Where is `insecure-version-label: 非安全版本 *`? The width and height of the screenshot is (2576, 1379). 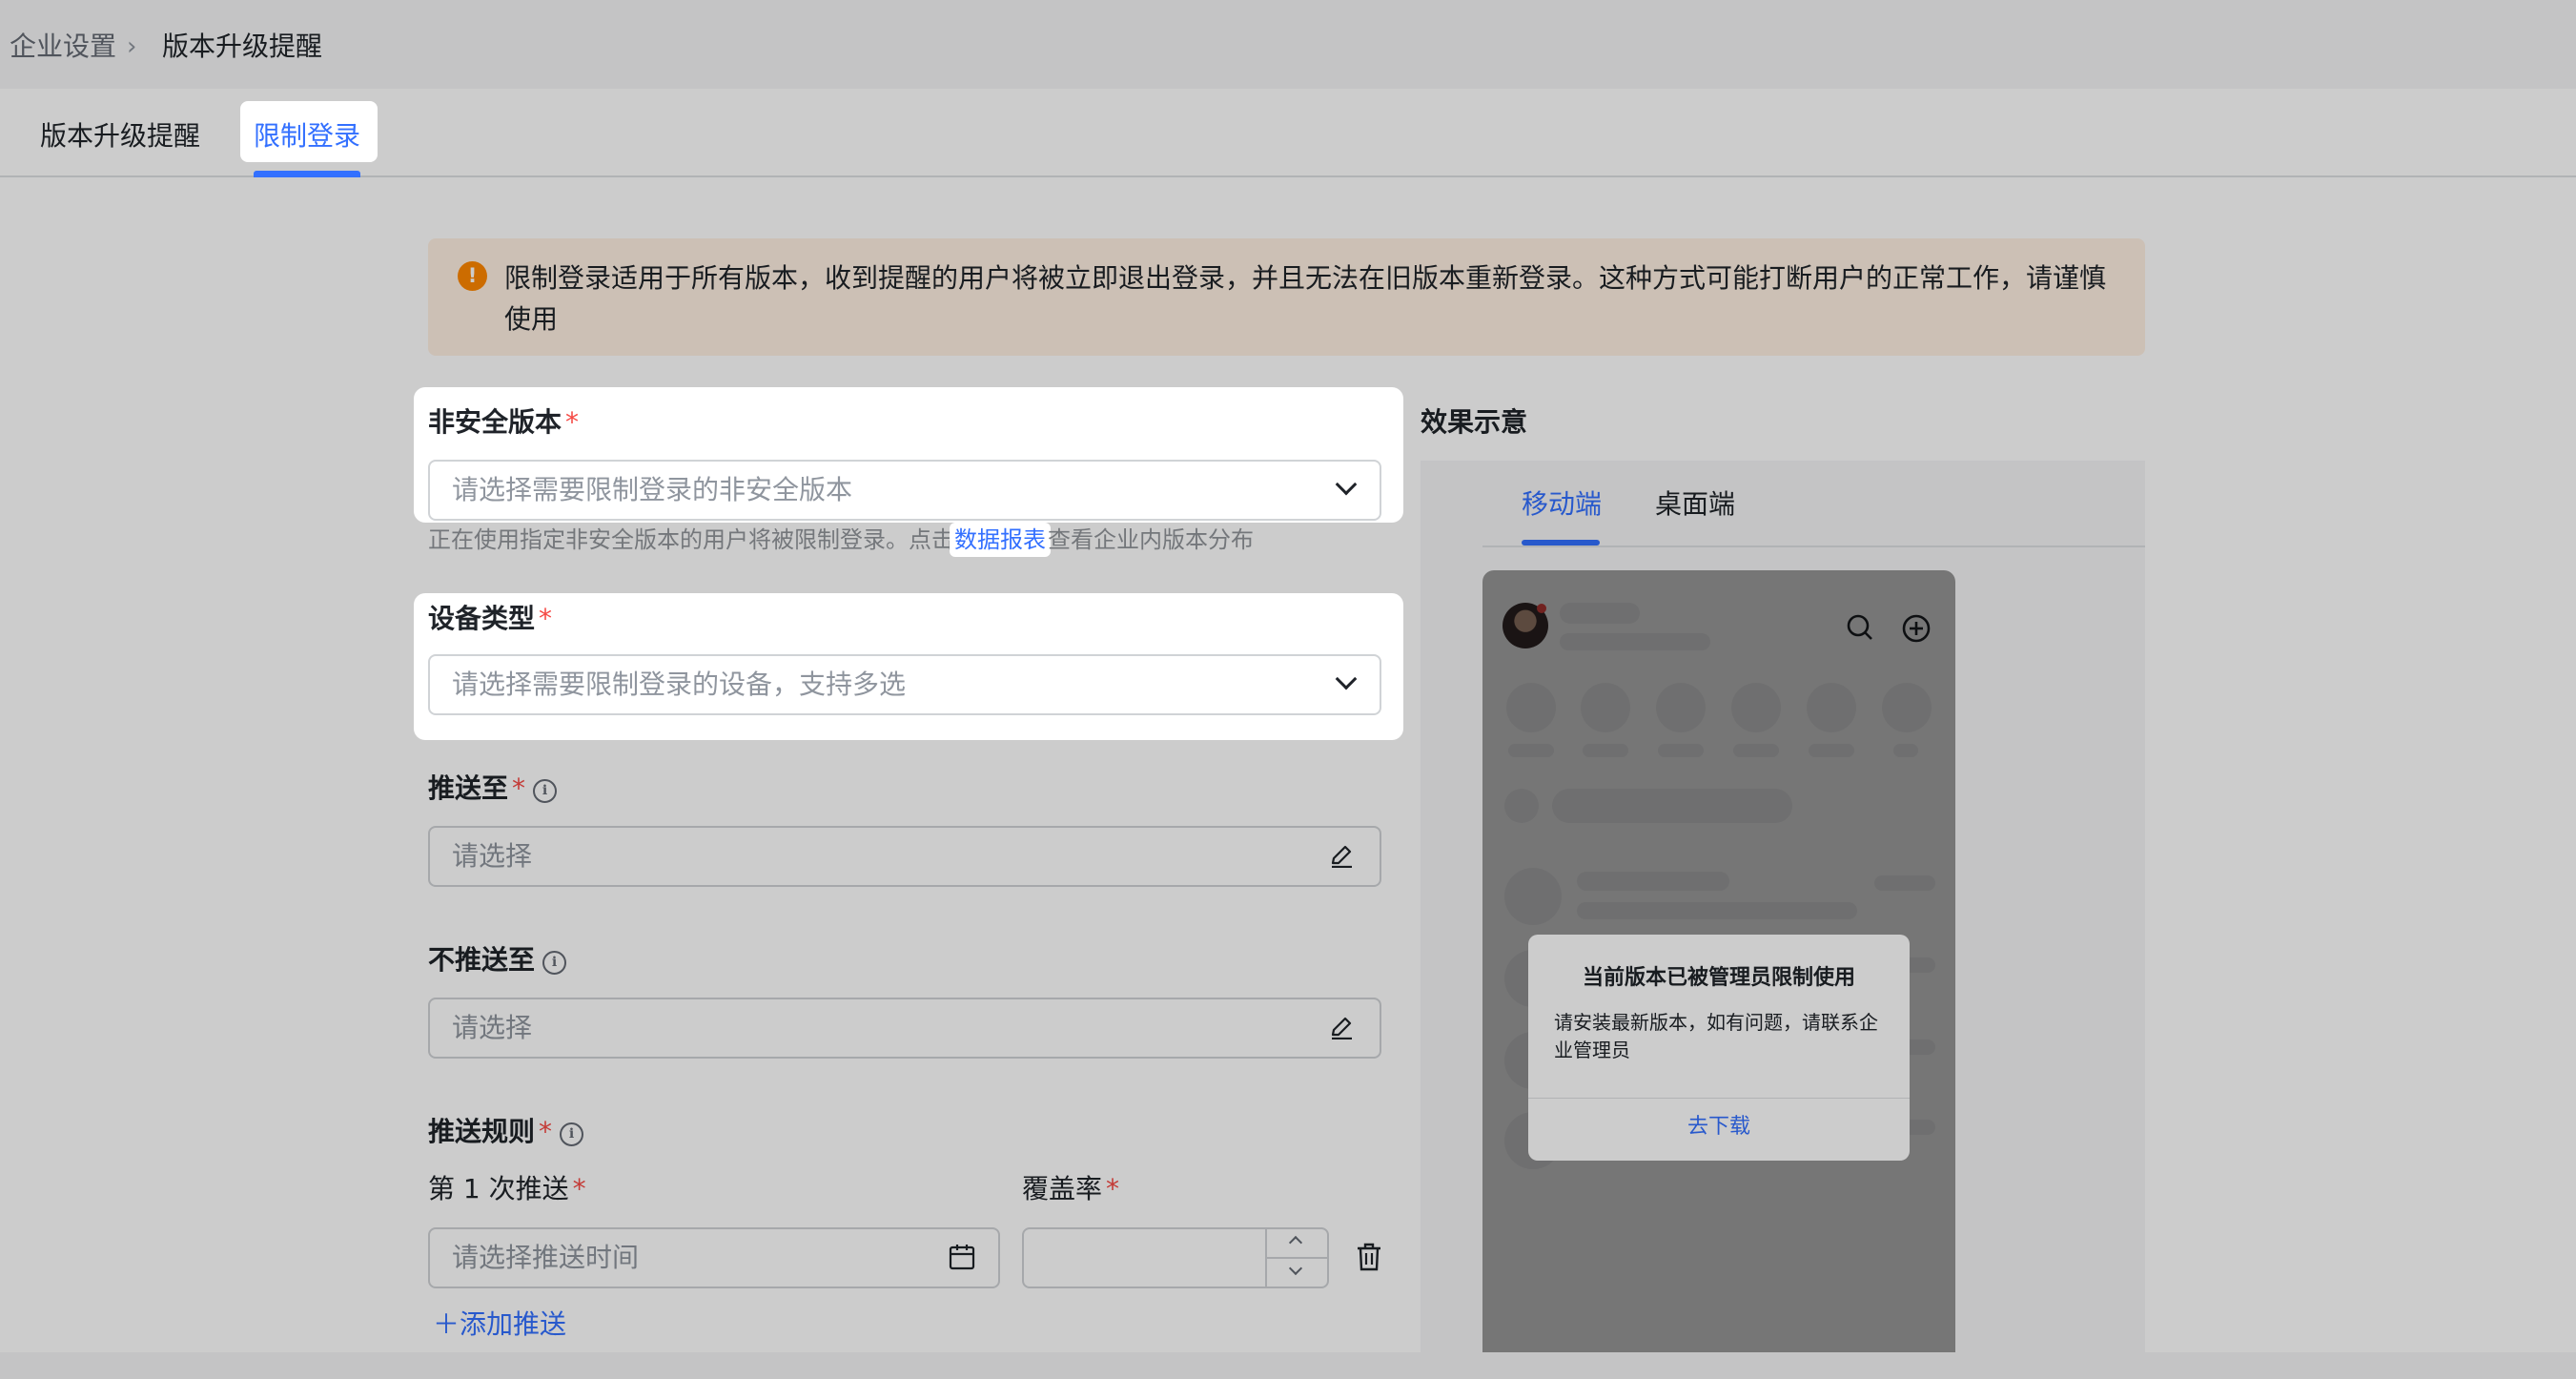 insecure-version-label: 非安全版本 * is located at coordinates (503, 423).